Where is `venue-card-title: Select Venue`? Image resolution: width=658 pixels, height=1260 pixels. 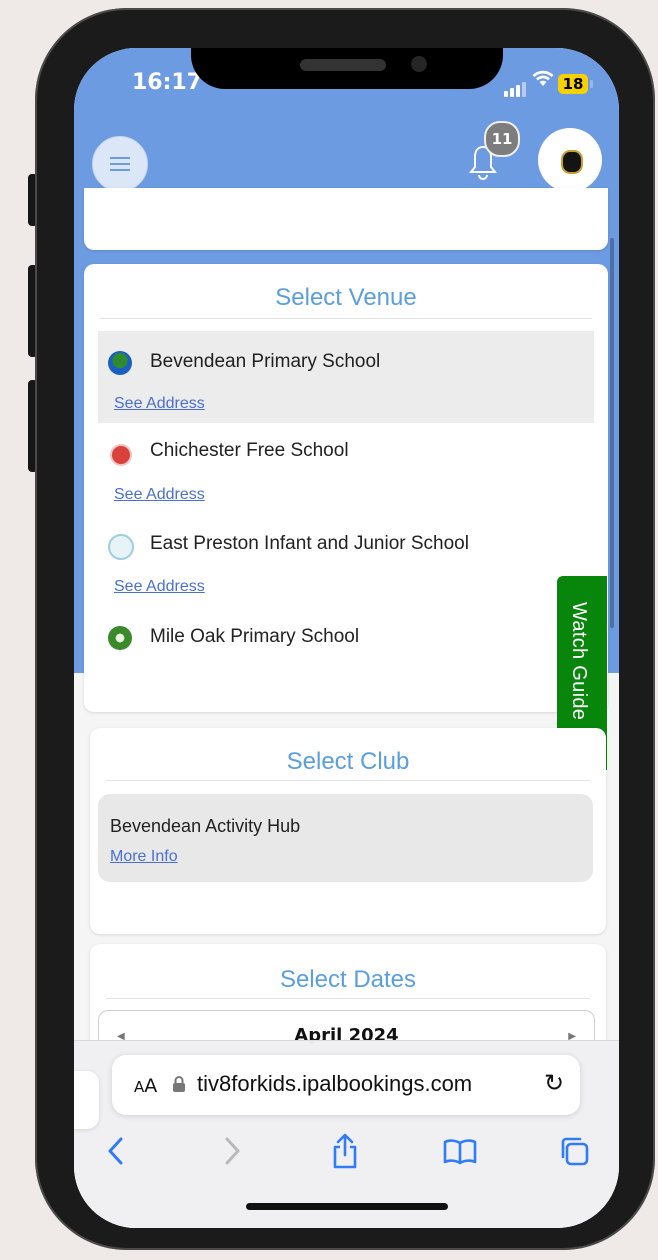
venue-card-title: Select Venue is located at coordinates (346, 297).